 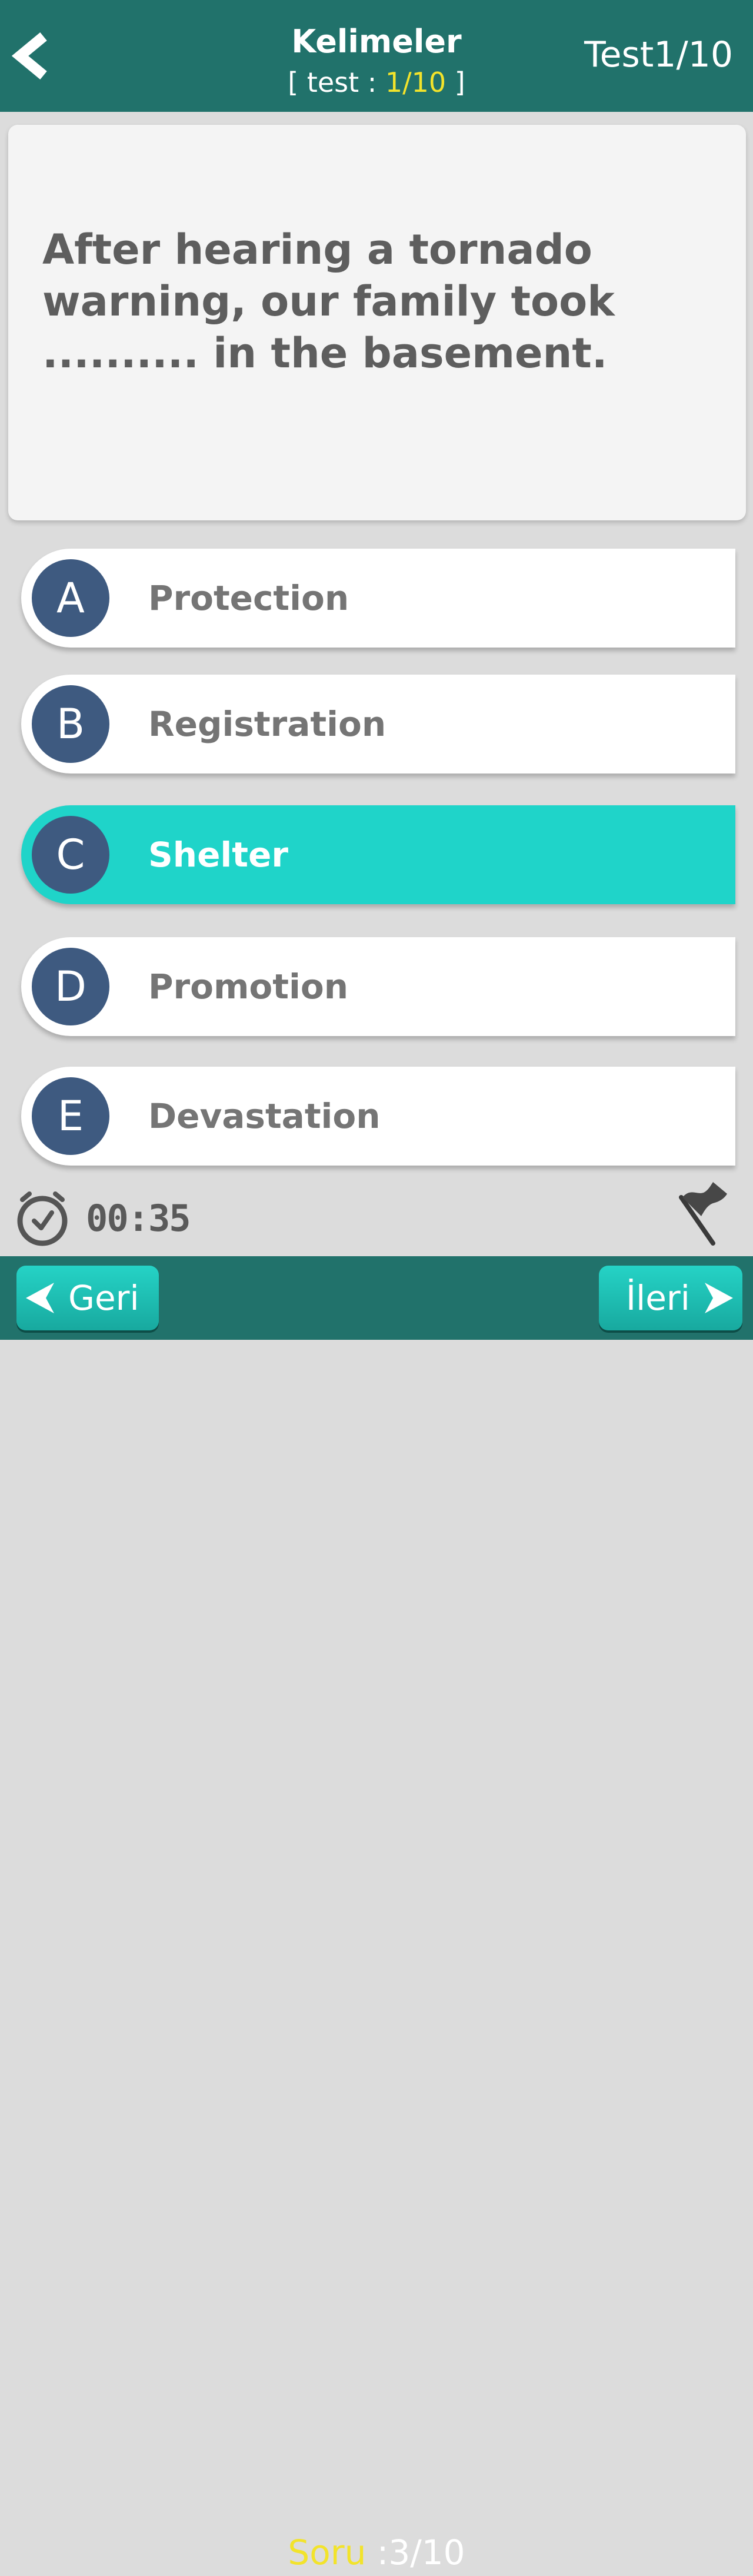 I want to click on test-progress-label: Test1/10, so click(x=658, y=54).